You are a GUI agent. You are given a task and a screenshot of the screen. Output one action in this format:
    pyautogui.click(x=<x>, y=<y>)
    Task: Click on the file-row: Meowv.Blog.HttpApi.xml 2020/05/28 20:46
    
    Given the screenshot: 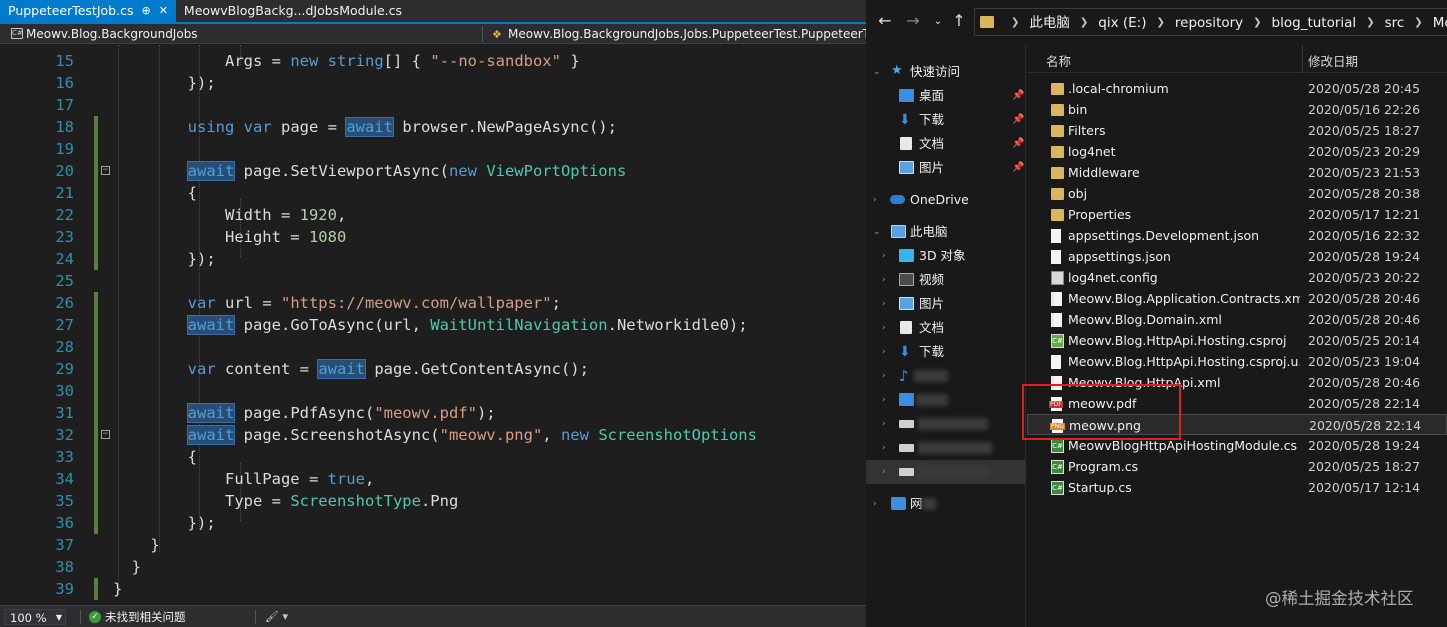 What is the action you would take?
    pyautogui.click(x=1237, y=382)
    